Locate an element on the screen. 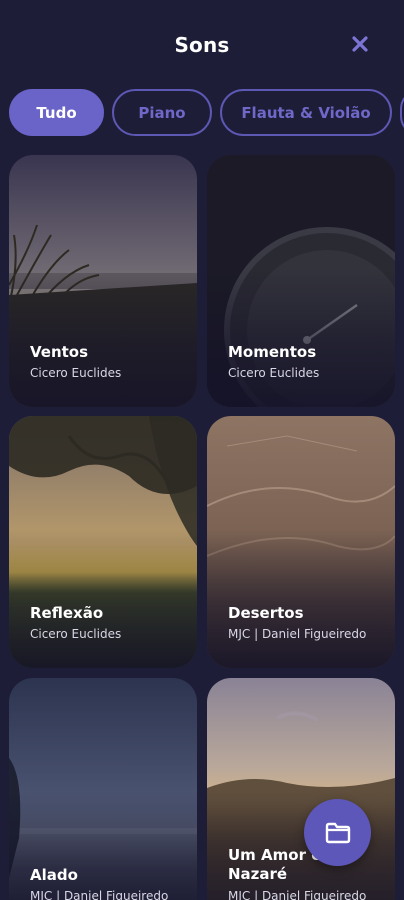  sound-card-desertos: Desertos MJC | Daniel Figueiredo is located at coordinates (301, 542).